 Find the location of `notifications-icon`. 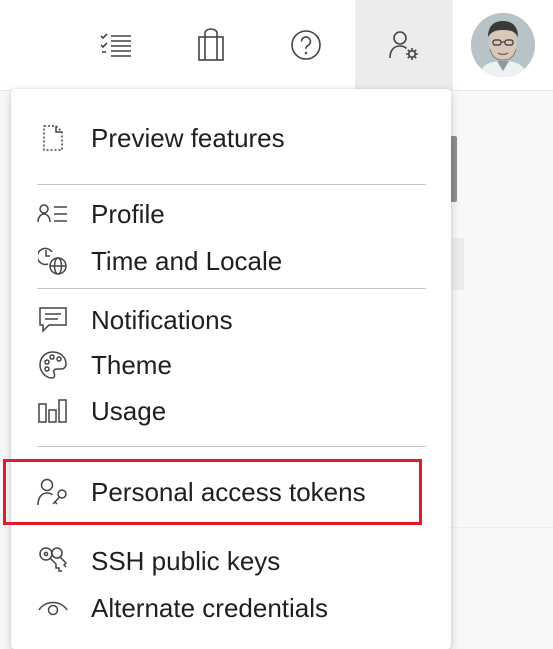

notifications-icon is located at coordinates (53, 320).